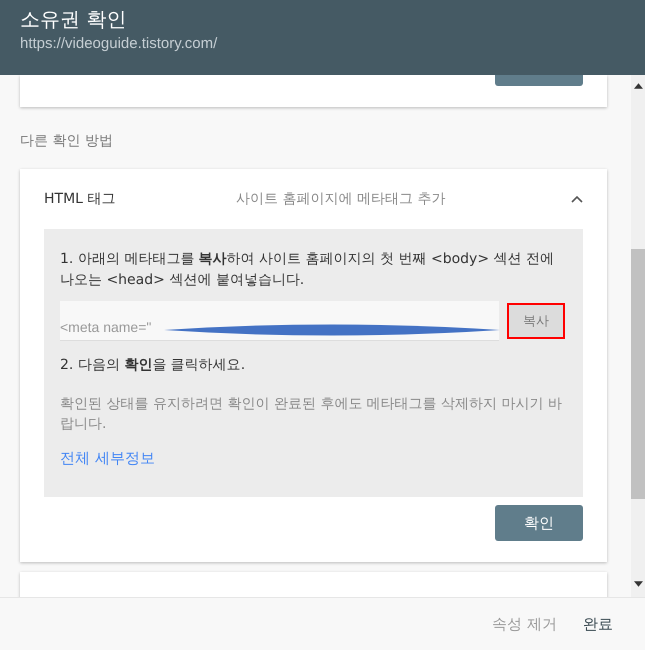 This screenshot has height=655, width=645. What do you see at coordinates (539, 523) in the screenshot?
I see `verify-button: 확인` at bounding box center [539, 523].